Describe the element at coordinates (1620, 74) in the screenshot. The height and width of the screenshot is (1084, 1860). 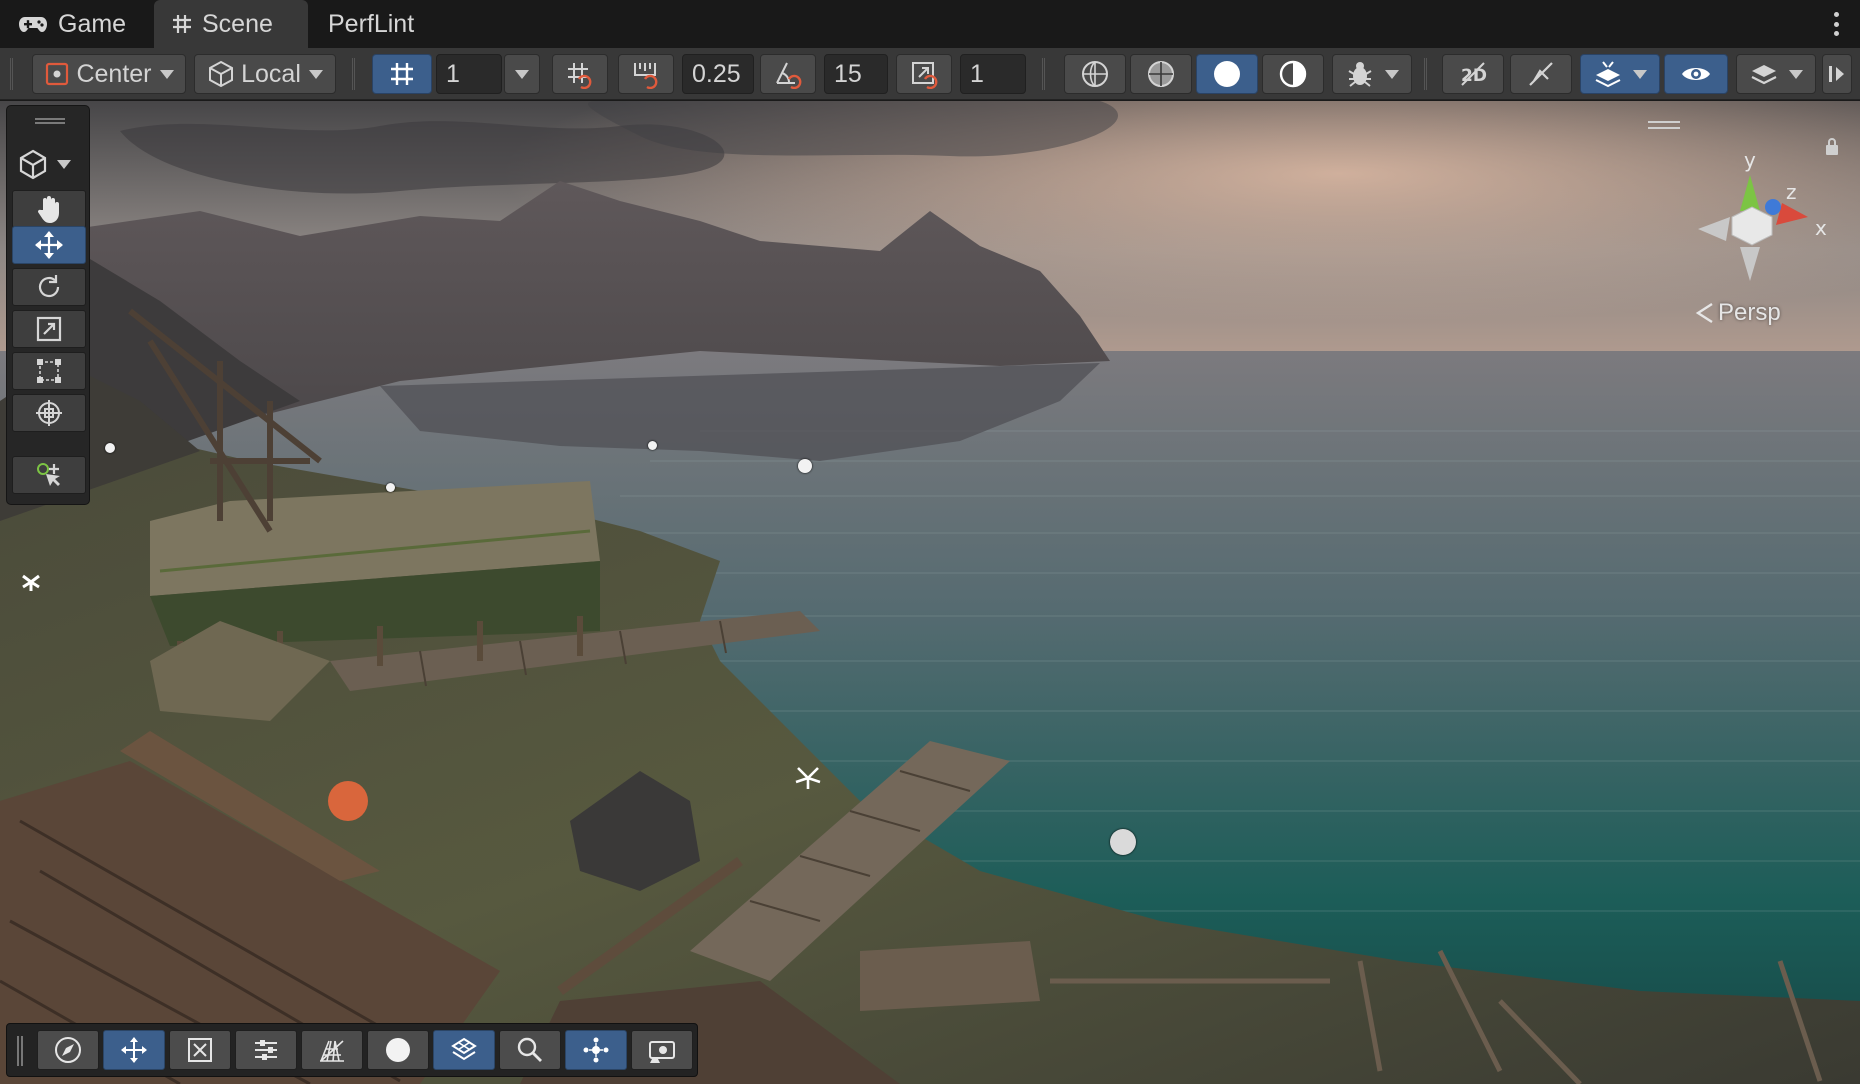
I see `effects-dropdown` at that location.